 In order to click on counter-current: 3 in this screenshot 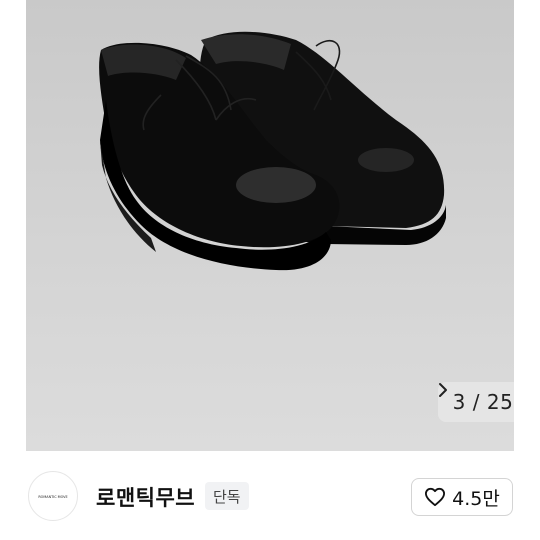, I will do `click(459, 402)`.